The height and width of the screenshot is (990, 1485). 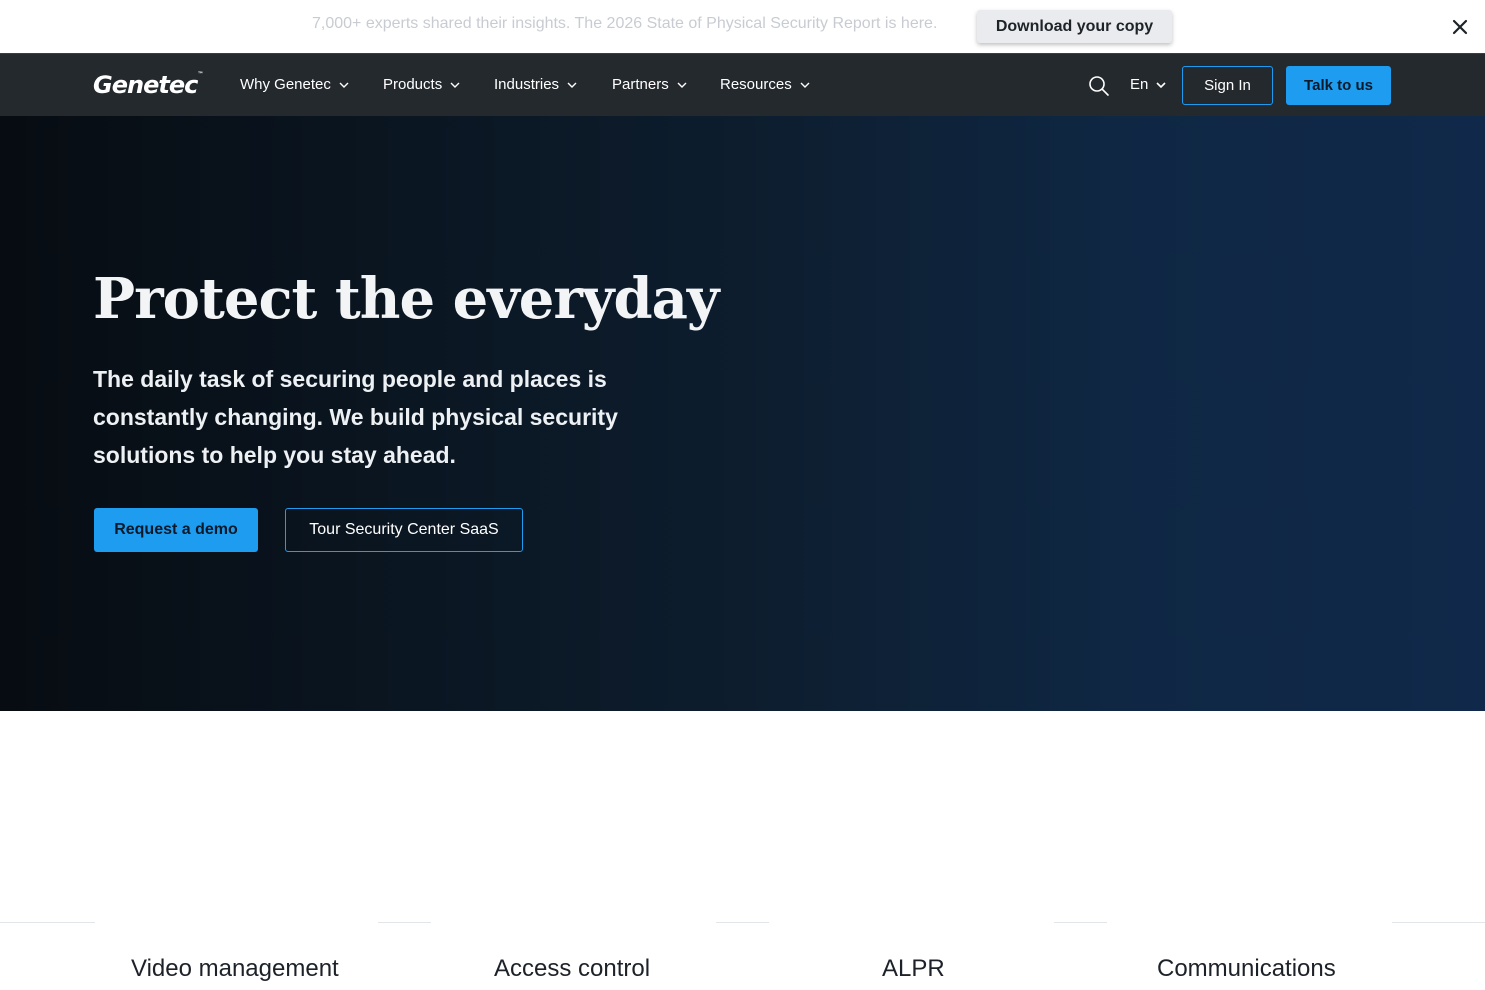 I want to click on nav-item-label: Industries, so click(x=527, y=84).